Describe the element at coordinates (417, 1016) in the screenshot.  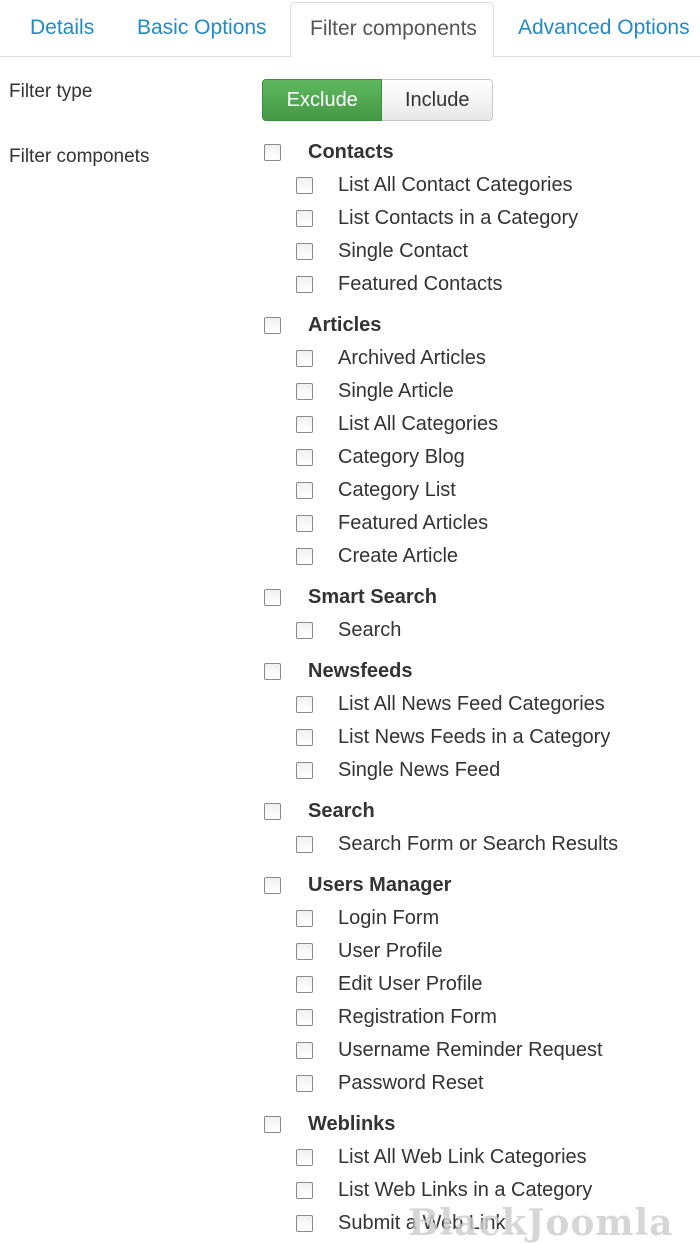
I see `item-label: Registration Form` at that location.